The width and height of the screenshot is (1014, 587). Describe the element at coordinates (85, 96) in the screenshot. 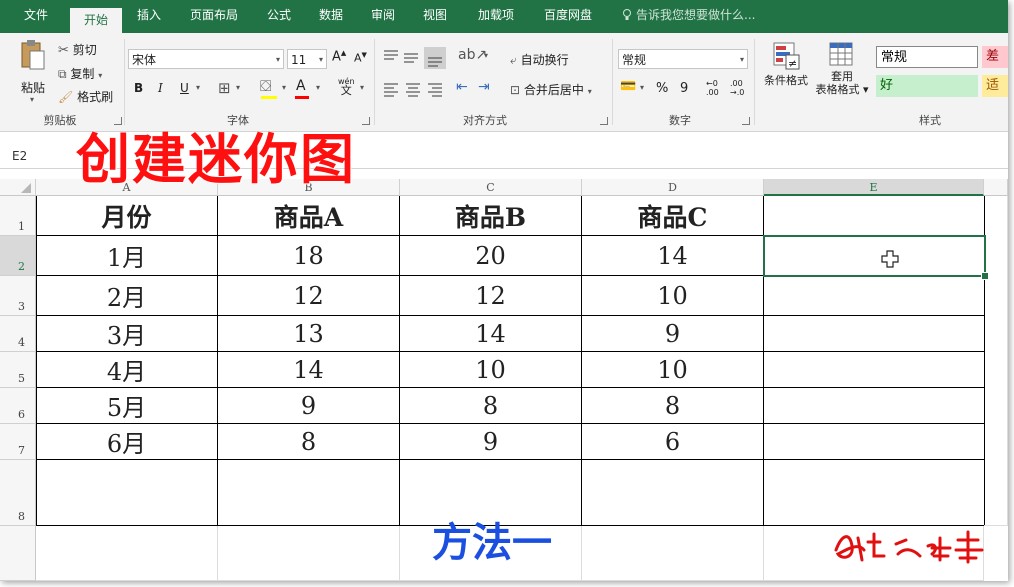

I see `format-painter-button: 🖌 格式刷` at that location.